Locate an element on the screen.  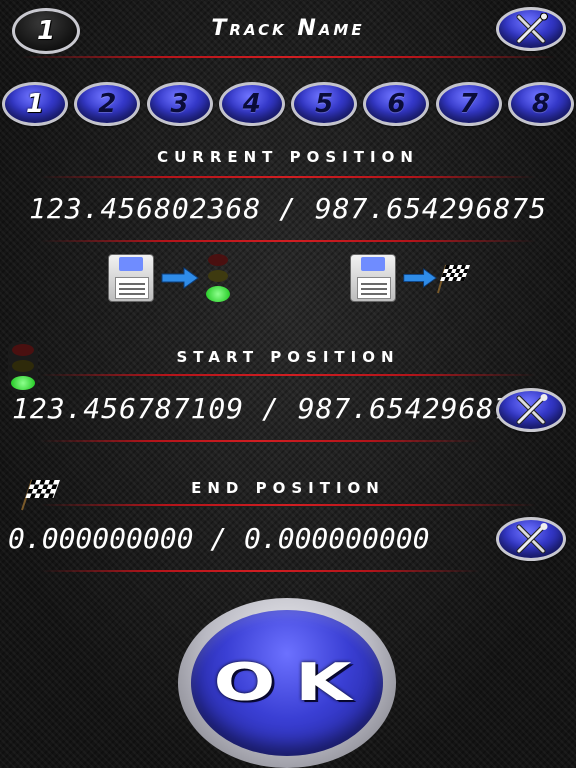
ok-button-face: OK is located at coordinates (287, 683).